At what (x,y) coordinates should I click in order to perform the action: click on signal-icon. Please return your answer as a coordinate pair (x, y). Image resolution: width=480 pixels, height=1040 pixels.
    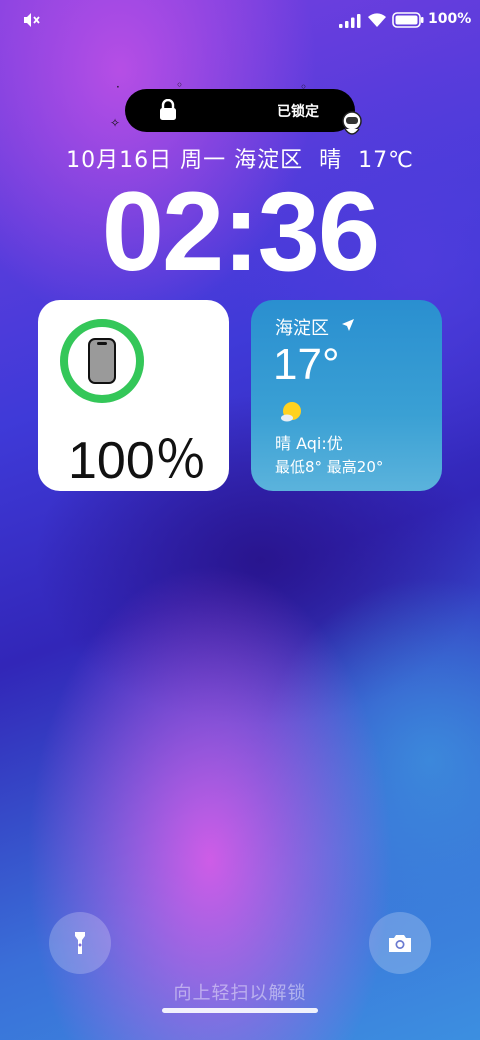
    Looking at the image, I should click on (350, 21).